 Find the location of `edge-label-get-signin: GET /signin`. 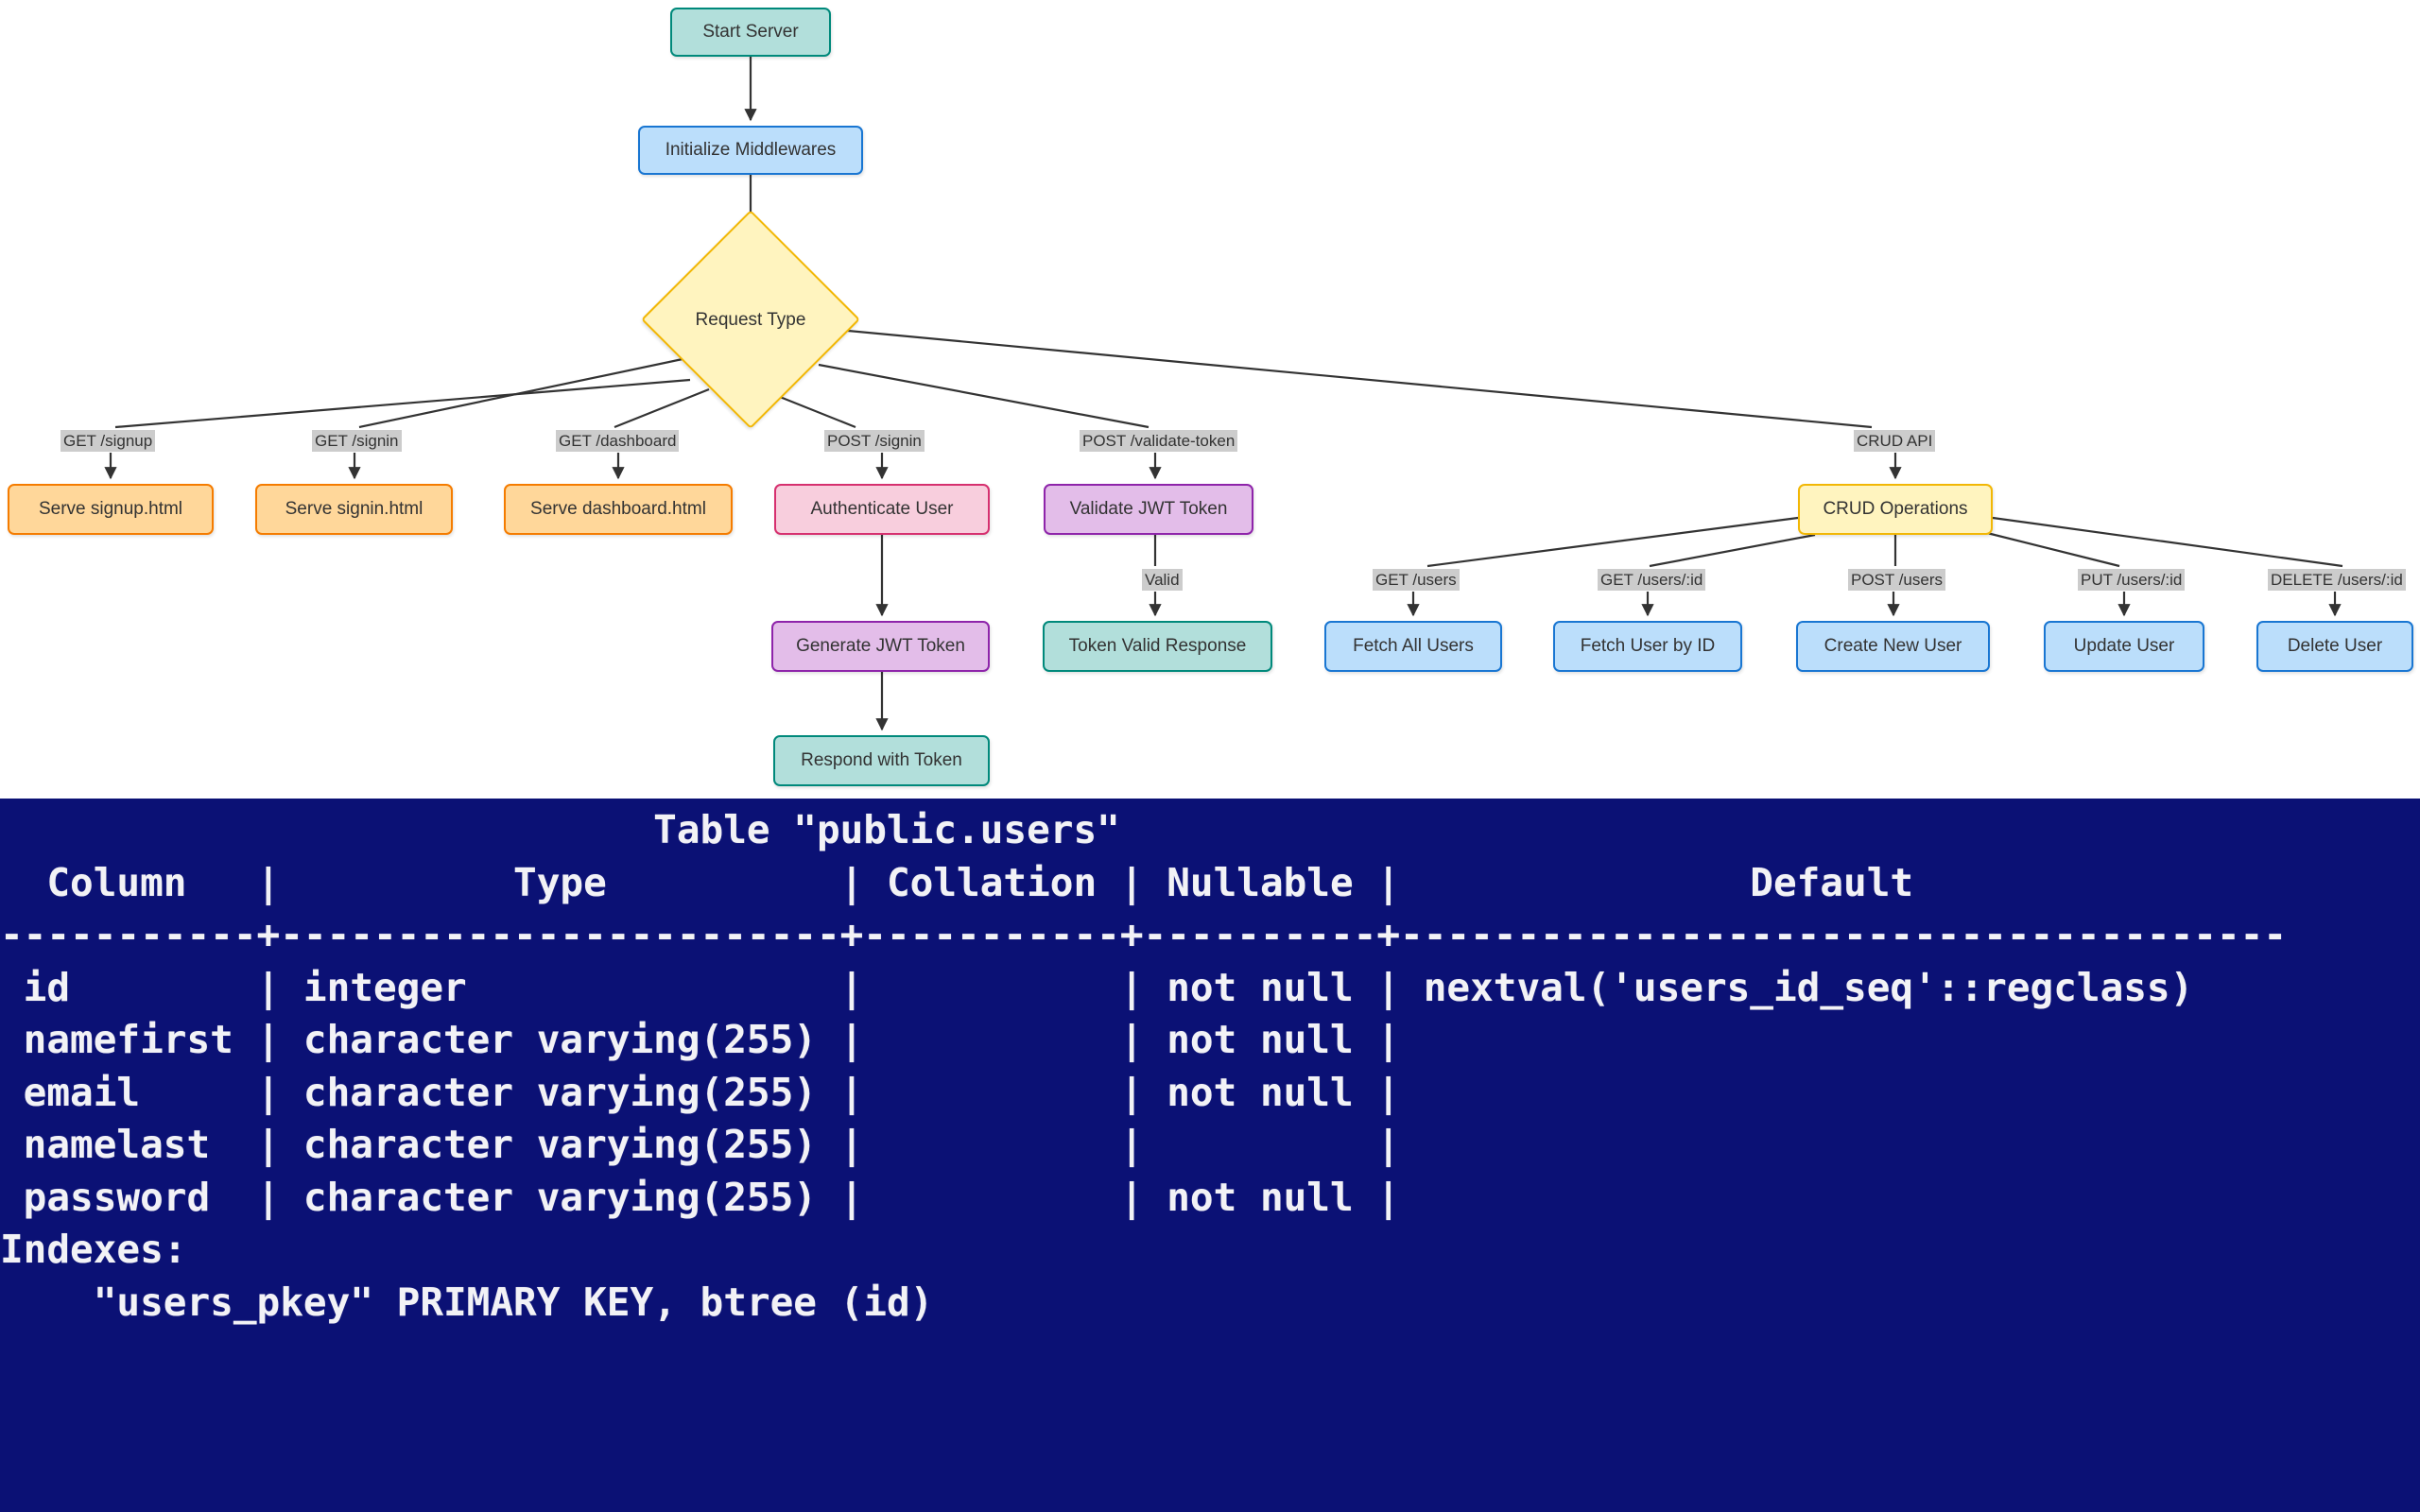

edge-label-get-signin: GET /signin is located at coordinates (357, 441).